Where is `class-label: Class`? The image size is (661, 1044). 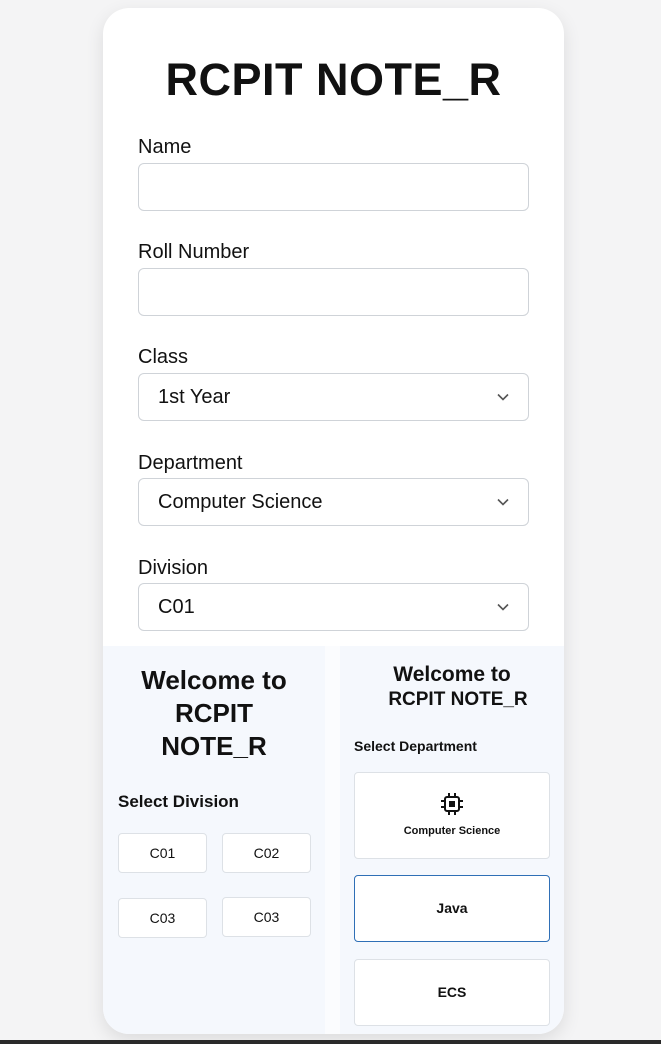 class-label: Class is located at coordinates (163, 357).